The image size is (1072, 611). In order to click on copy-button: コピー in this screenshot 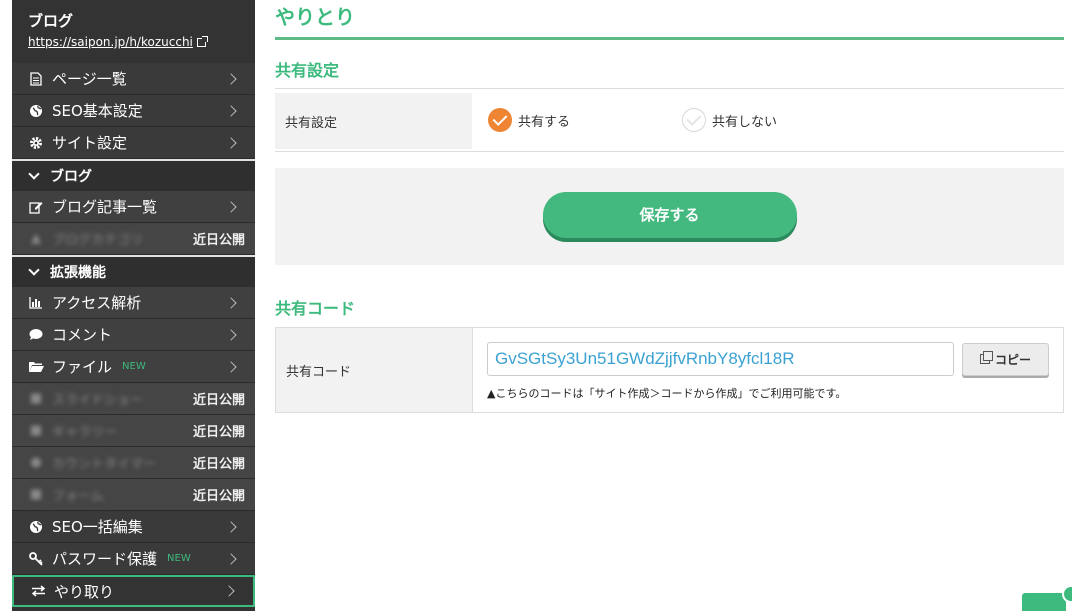, I will do `click(1005, 359)`.